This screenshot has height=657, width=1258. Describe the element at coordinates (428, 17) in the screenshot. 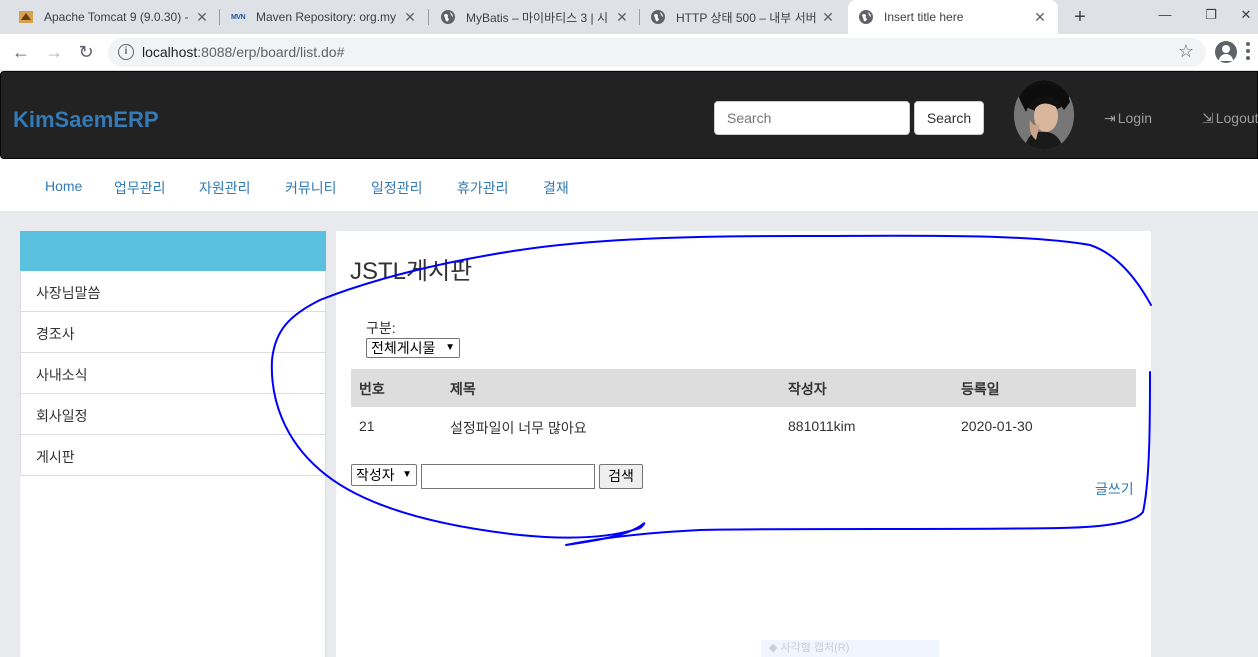

I see `tab-separator` at that location.